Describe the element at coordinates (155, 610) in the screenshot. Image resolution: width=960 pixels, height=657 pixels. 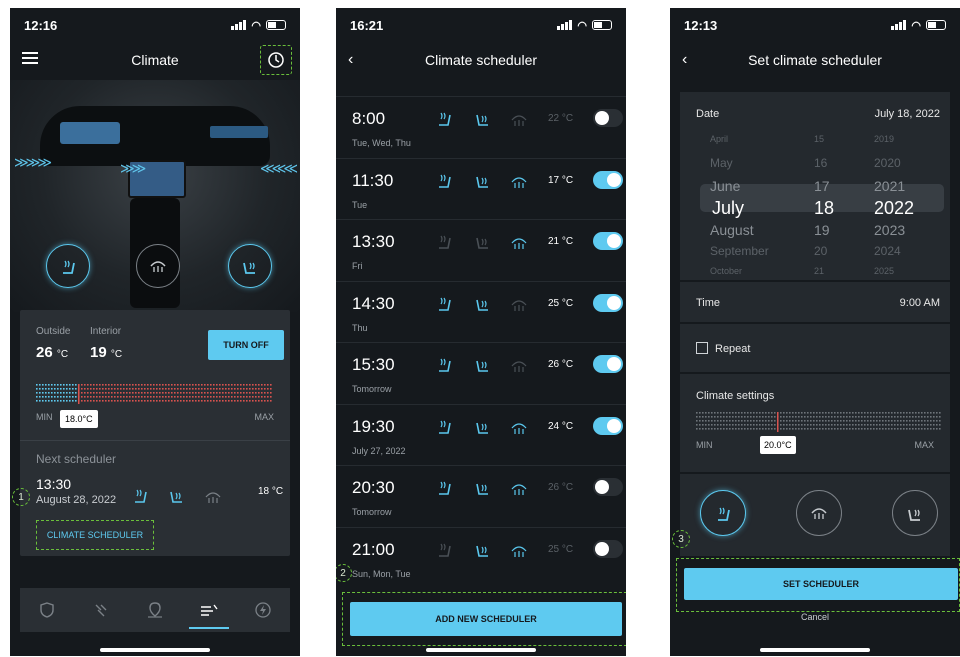
I see `tab-map` at that location.